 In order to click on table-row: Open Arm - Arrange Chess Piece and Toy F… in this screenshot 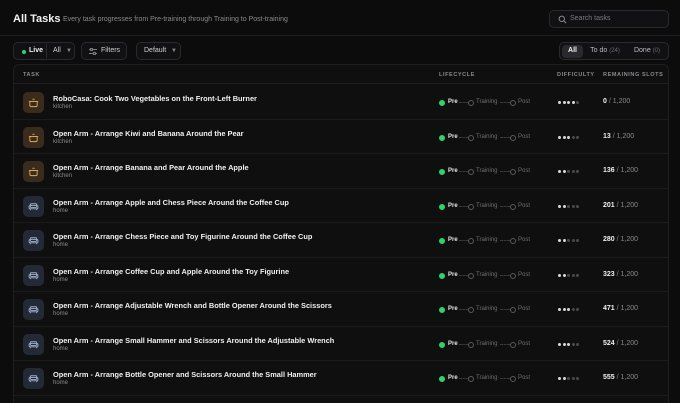, I will do `click(341, 240)`.